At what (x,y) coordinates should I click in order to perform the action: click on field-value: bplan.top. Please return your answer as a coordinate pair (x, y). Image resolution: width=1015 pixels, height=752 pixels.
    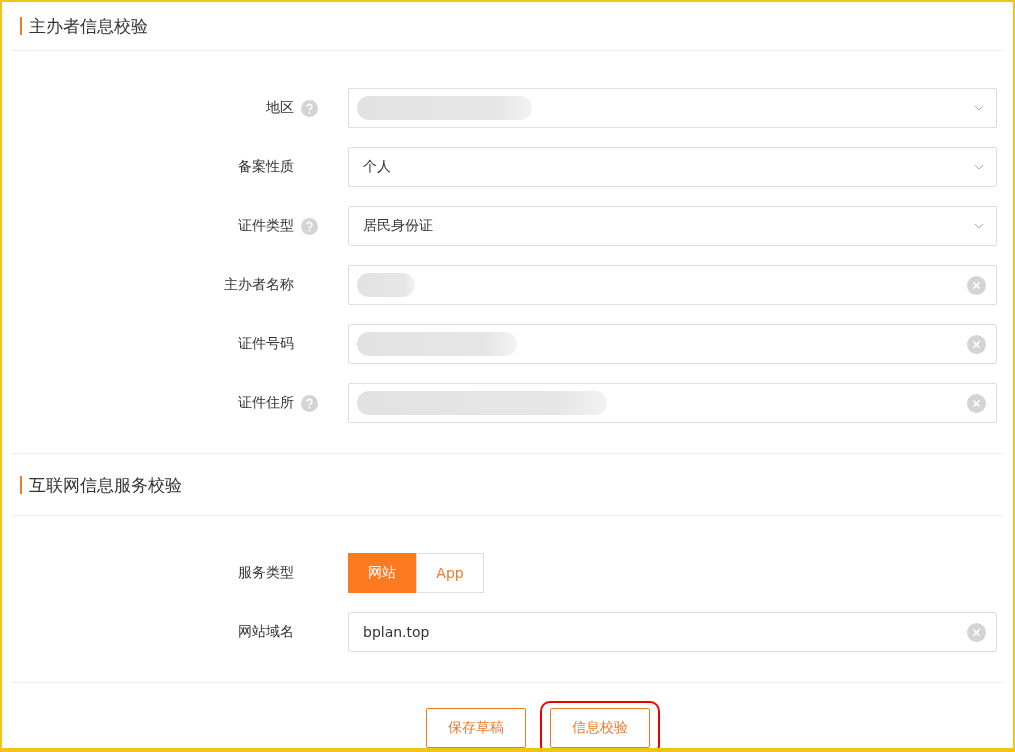
    Looking at the image, I should click on (396, 632).